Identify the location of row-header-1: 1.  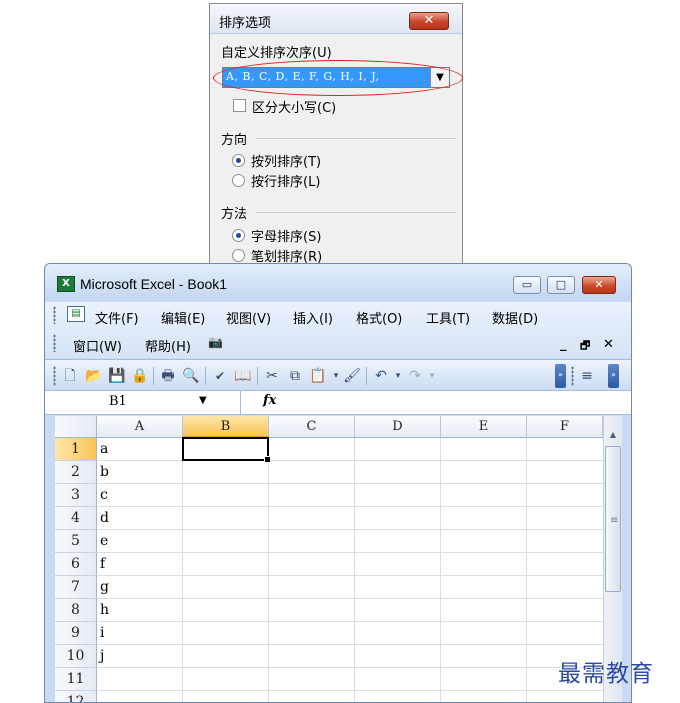
(76, 449).